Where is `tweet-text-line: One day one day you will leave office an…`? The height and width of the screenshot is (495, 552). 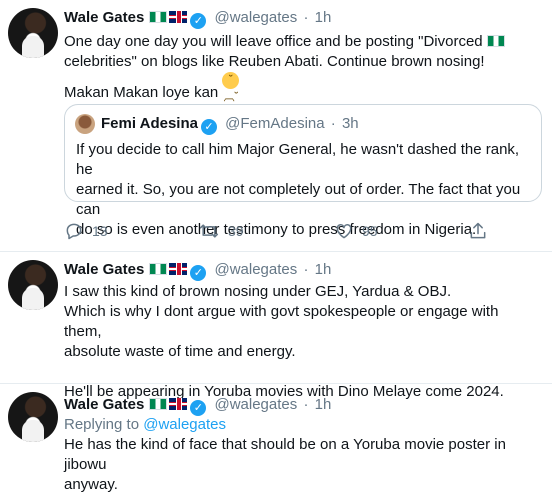
tweet-text-line: One day one day you will leave office an… is located at coordinates (273, 41).